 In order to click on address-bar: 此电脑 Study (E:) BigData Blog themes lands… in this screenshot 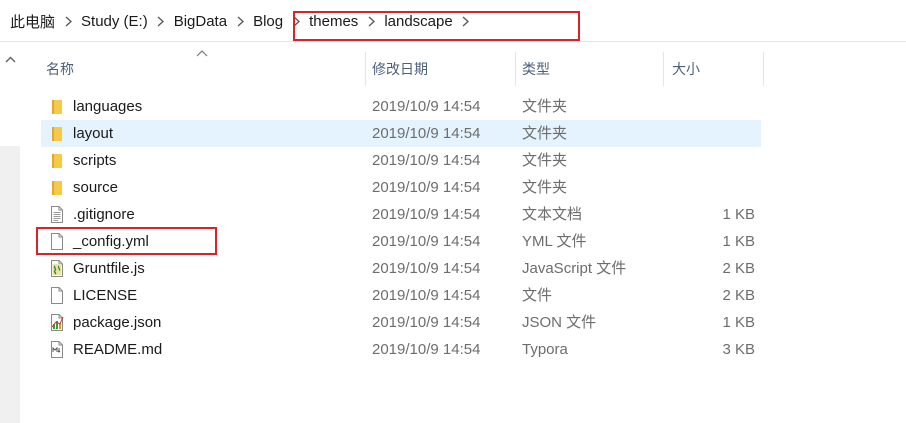, I will do `click(453, 25)`.